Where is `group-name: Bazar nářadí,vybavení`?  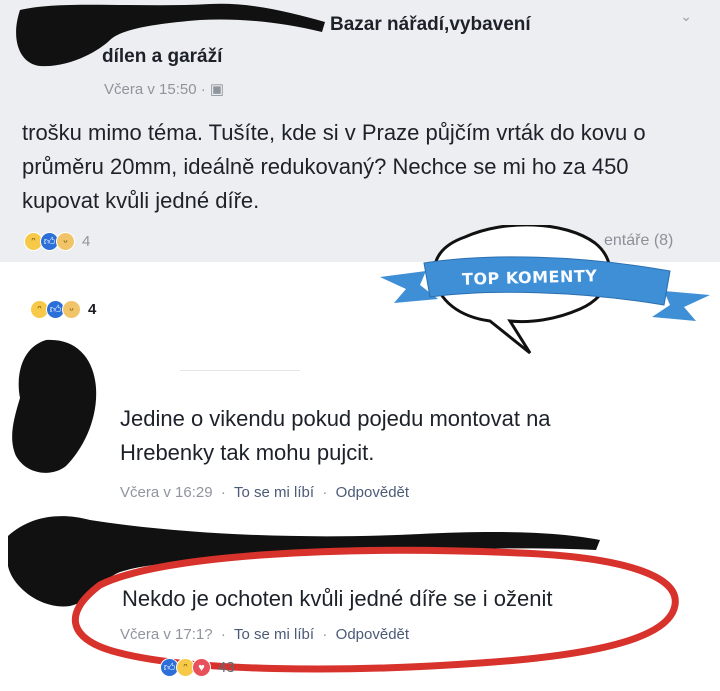 group-name: Bazar nářadí,vybavení is located at coordinates (430, 25).